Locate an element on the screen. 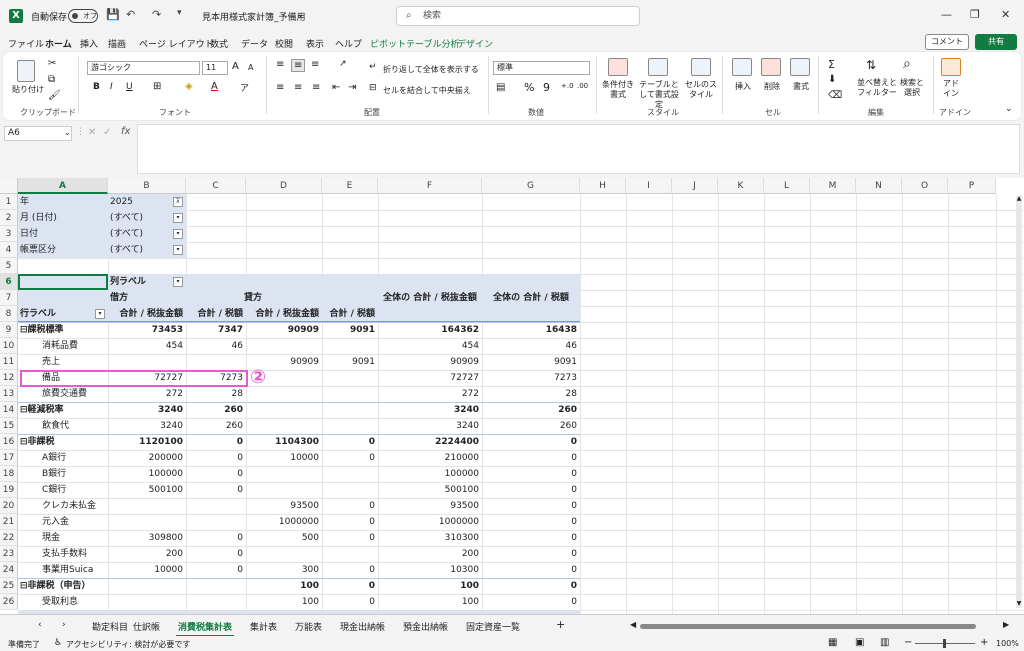 The width and height of the screenshot is (1024, 651). row-header: 22 is located at coordinates (9, 538).